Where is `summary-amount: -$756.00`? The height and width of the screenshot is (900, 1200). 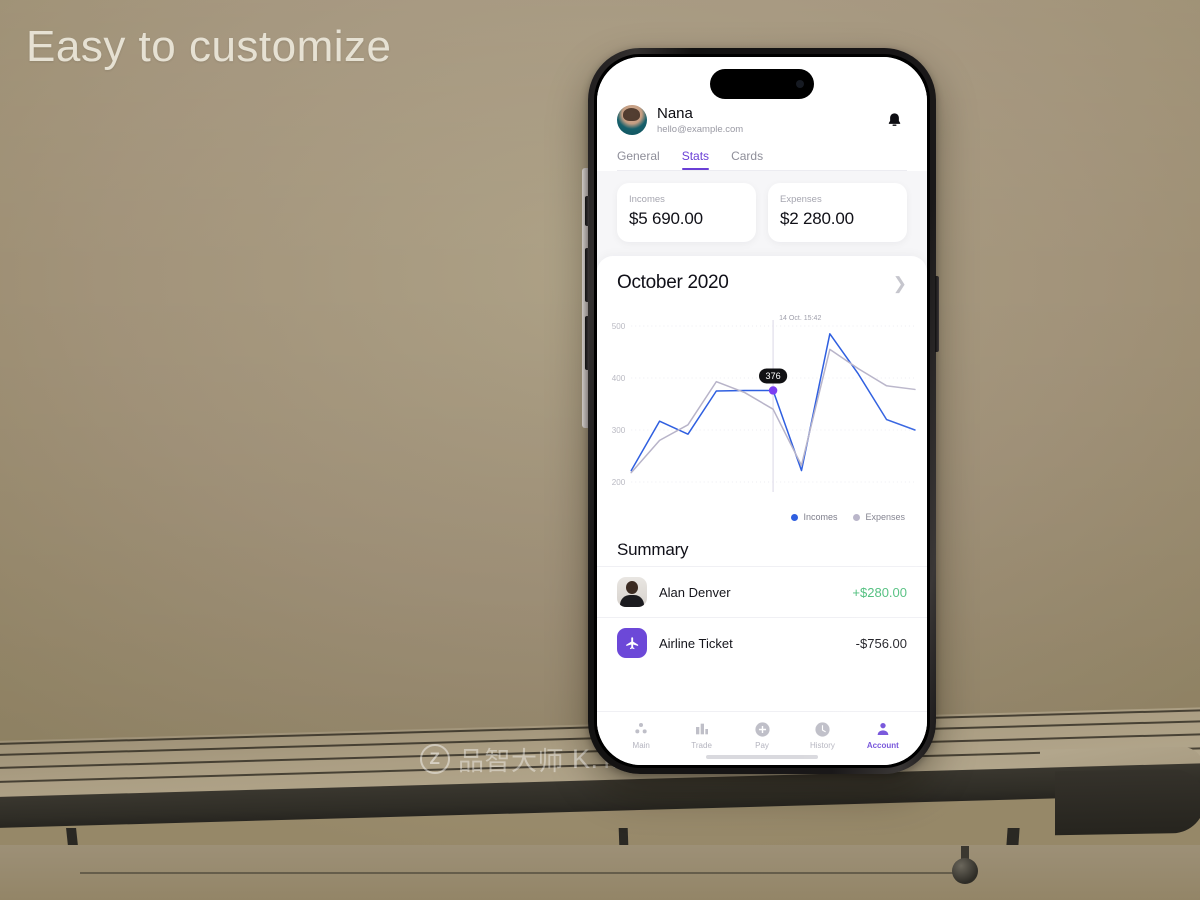
summary-amount: -$756.00 is located at coordinates (881, 643).